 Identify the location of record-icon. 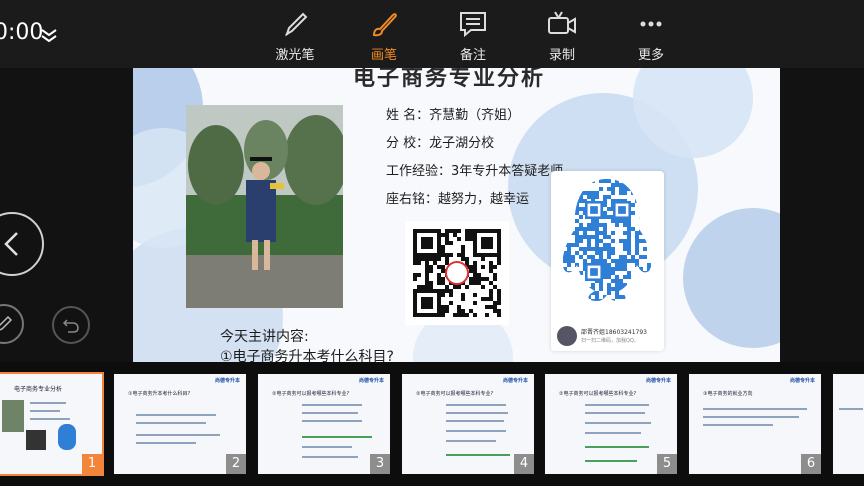
(562, 22).